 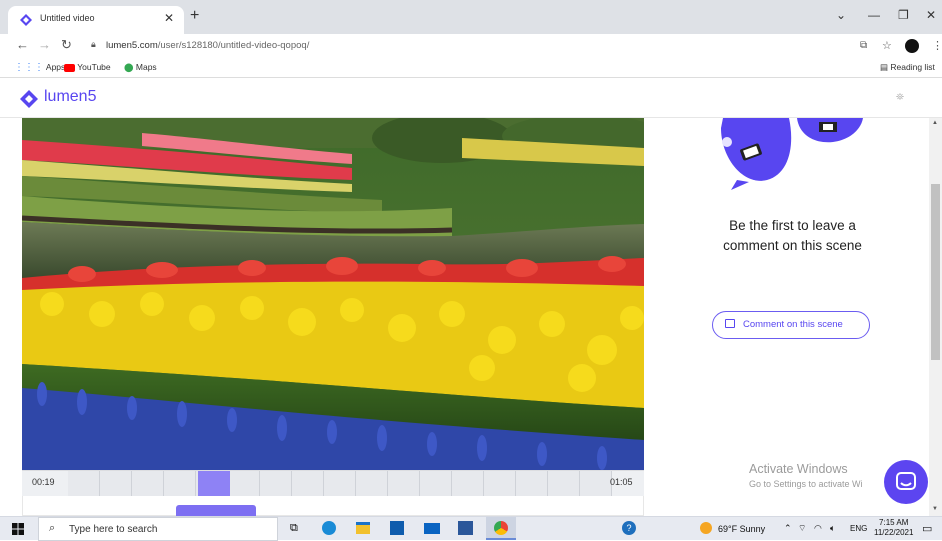 I want to click on reading-list: ▤ Reading list, so click(x=907, y=67).